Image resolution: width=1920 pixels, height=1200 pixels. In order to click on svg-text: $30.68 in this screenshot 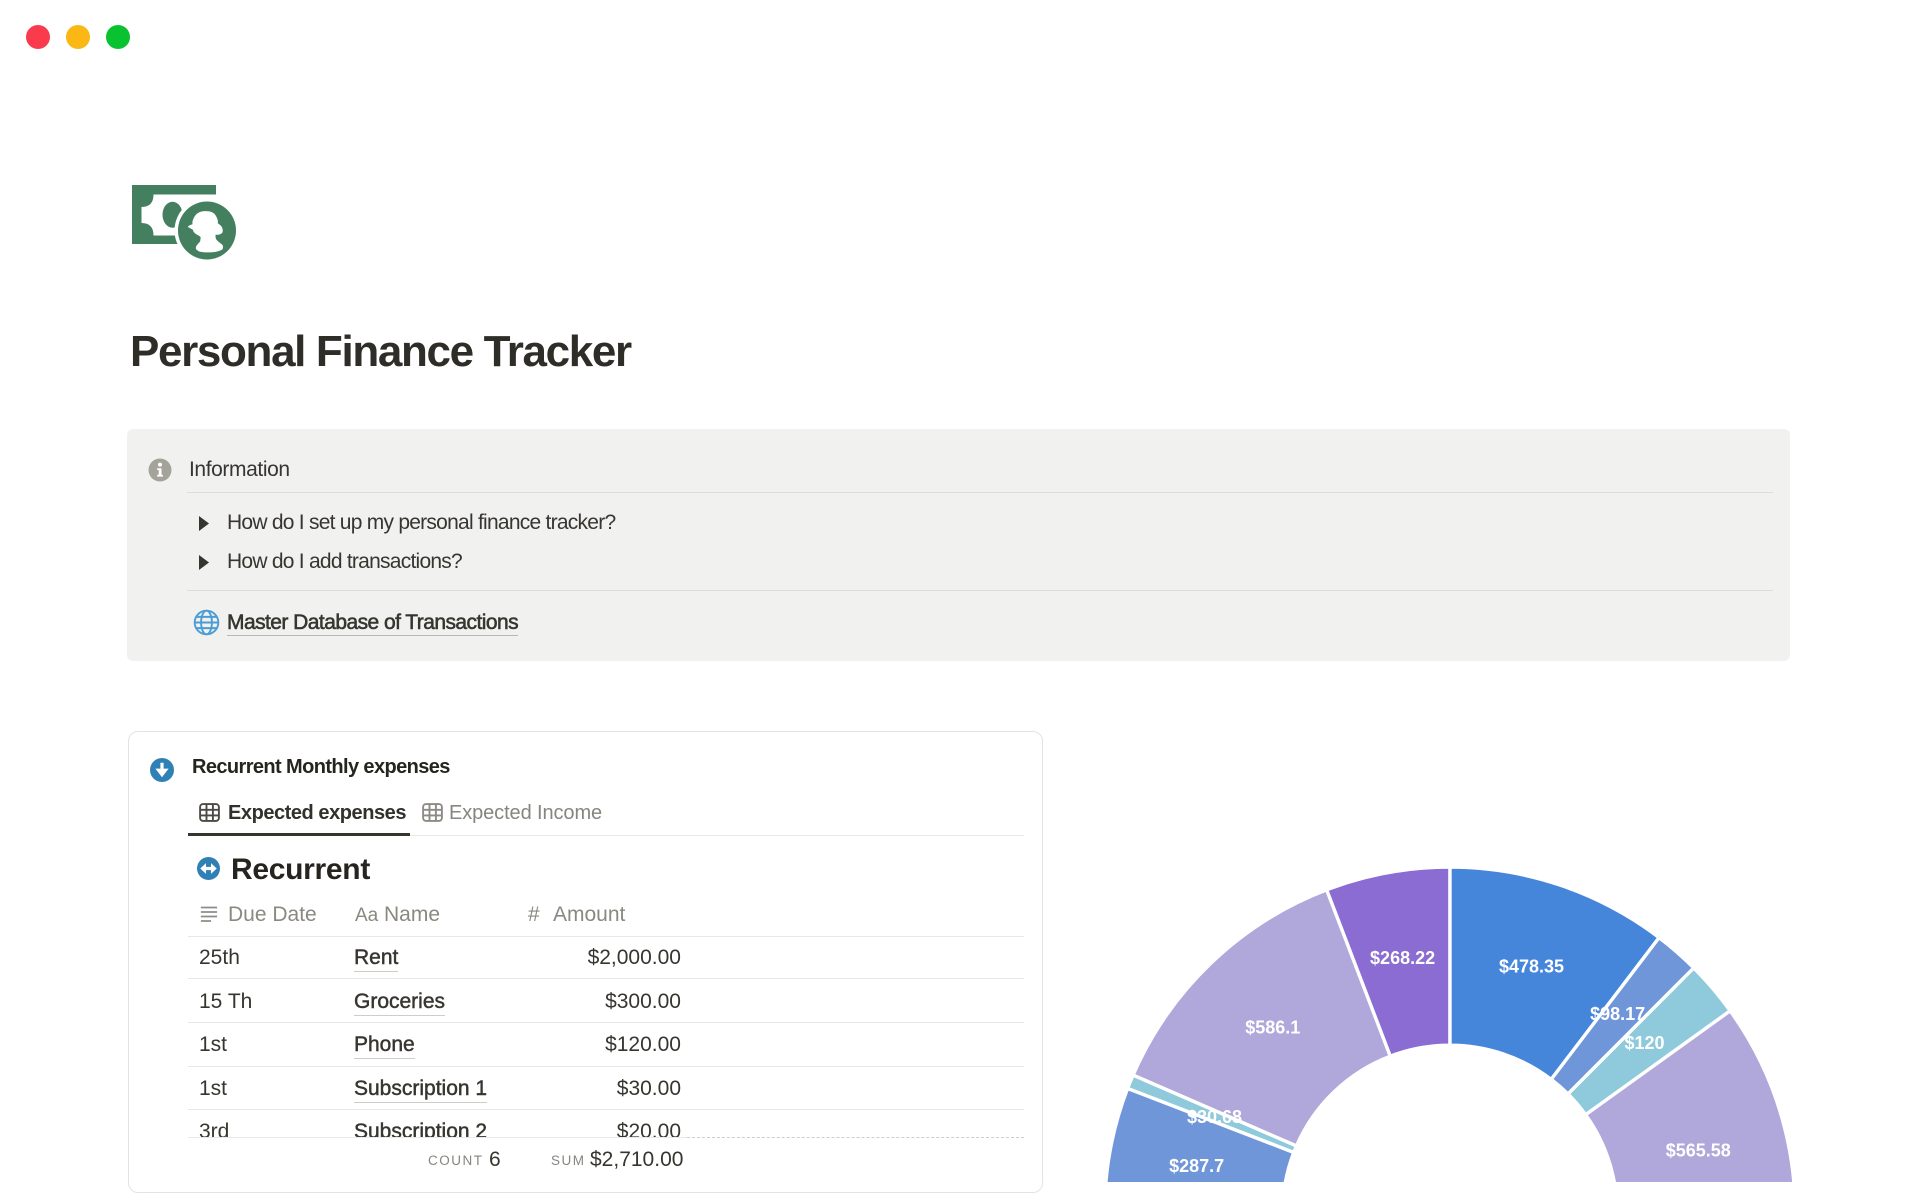, I will do `click(1214, 1117)`.